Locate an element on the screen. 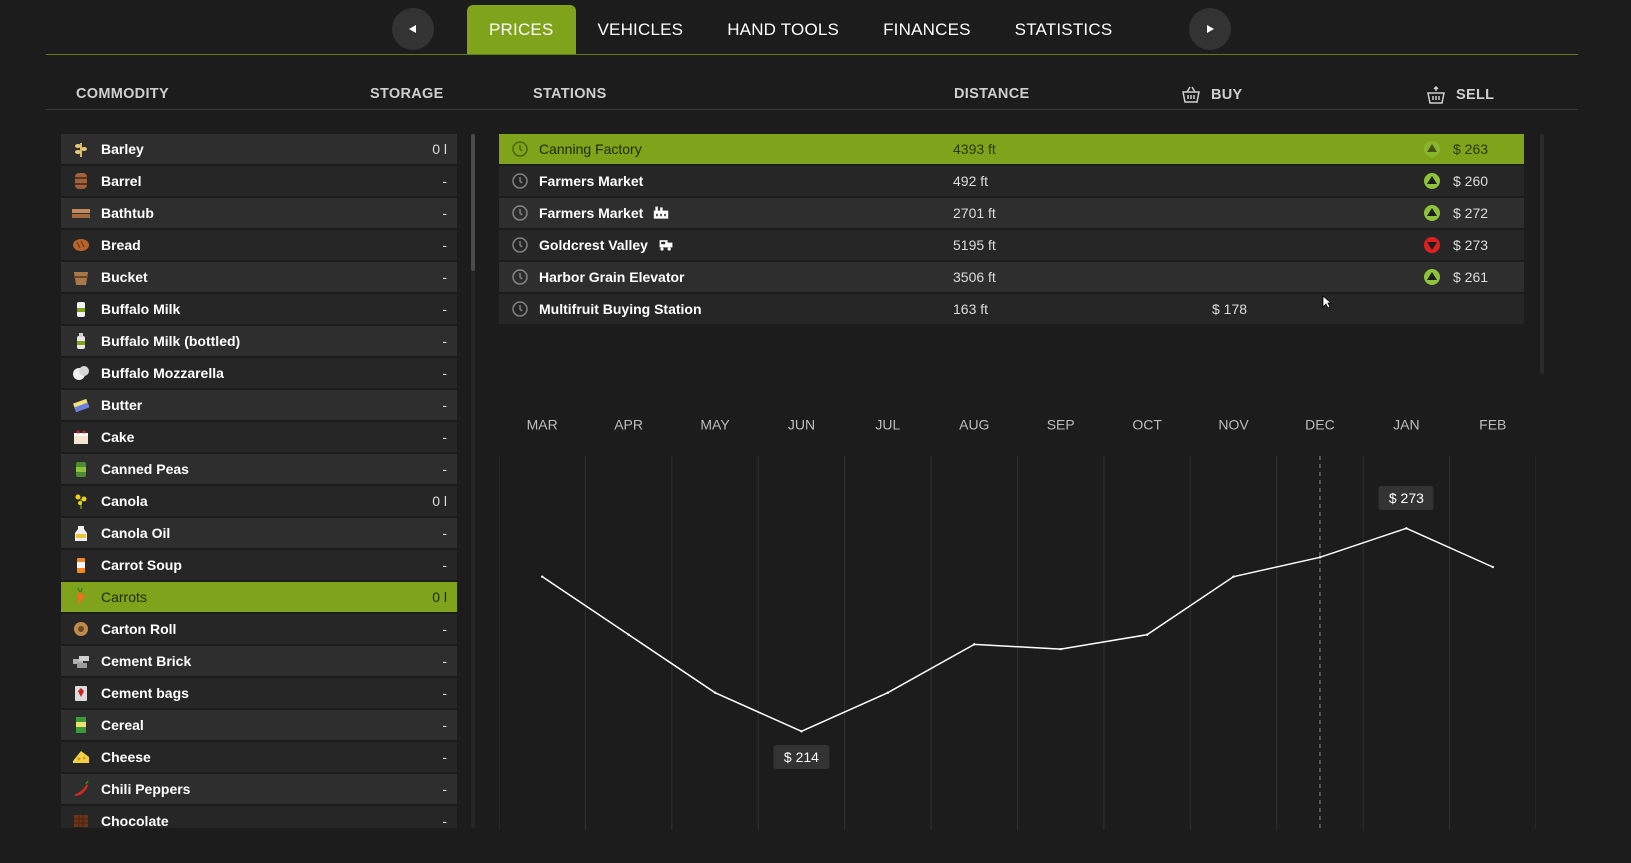 This screenshot has height=863, width=1631. cement-brick-icon is located at coordinates (81, 662).